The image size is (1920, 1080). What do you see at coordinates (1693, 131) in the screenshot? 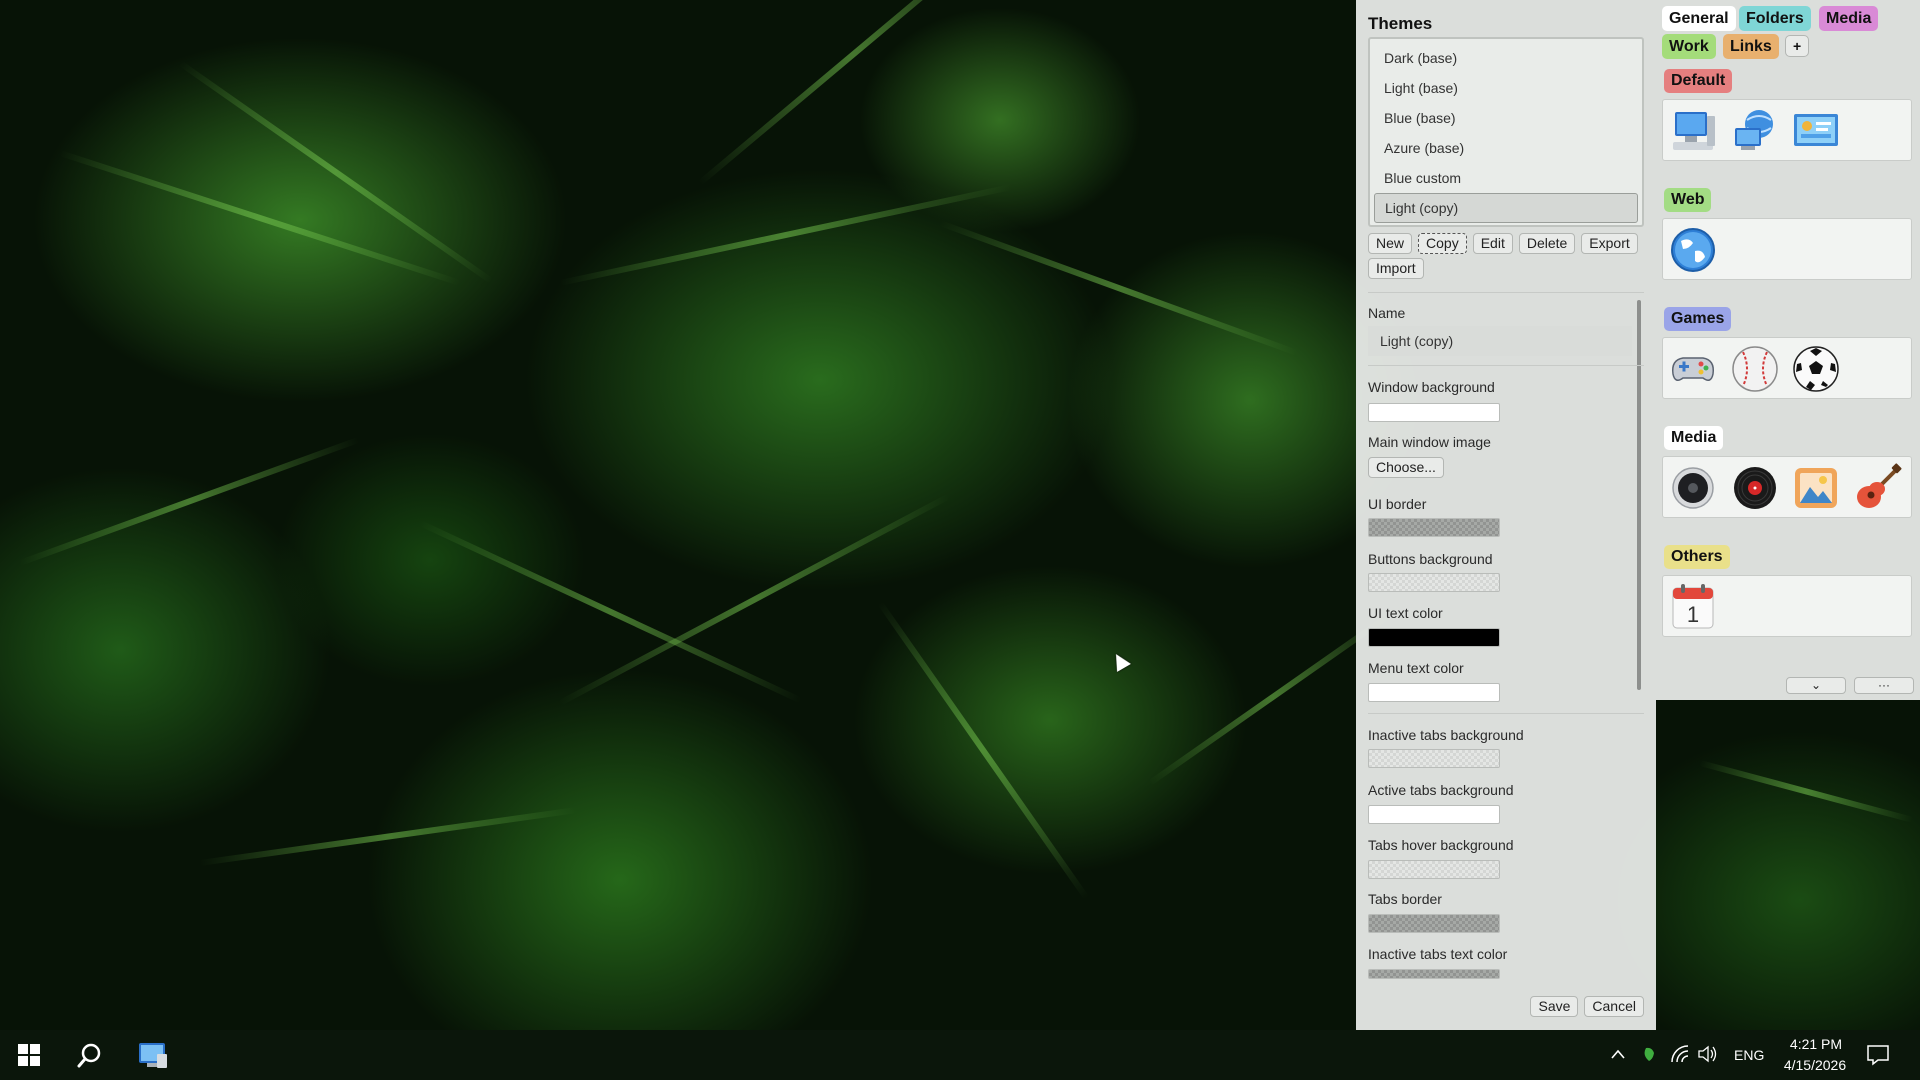
I see `computer-icon` at bounding box center [1693, 131].